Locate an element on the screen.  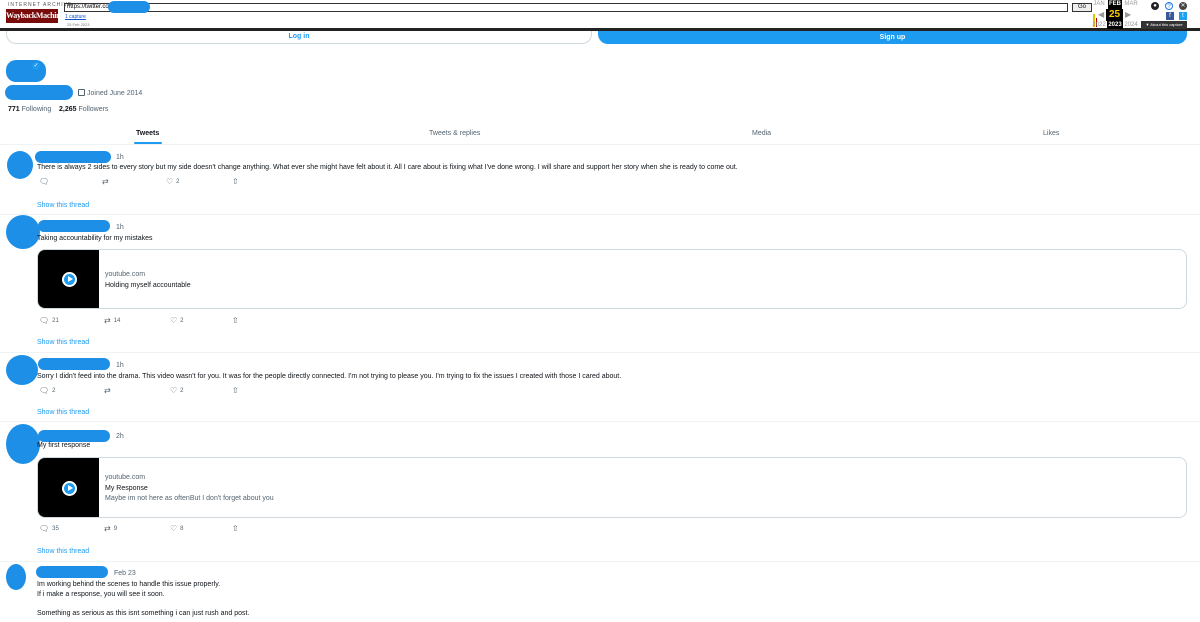
retweet-button: ⇄ 14 is located at coordinates (112, 321).